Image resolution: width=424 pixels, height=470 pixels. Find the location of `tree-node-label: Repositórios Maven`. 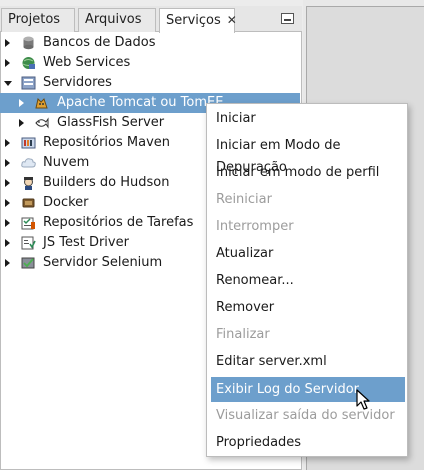

tree-node-label: Repositórios Maven is located at coordinates (107, 142).